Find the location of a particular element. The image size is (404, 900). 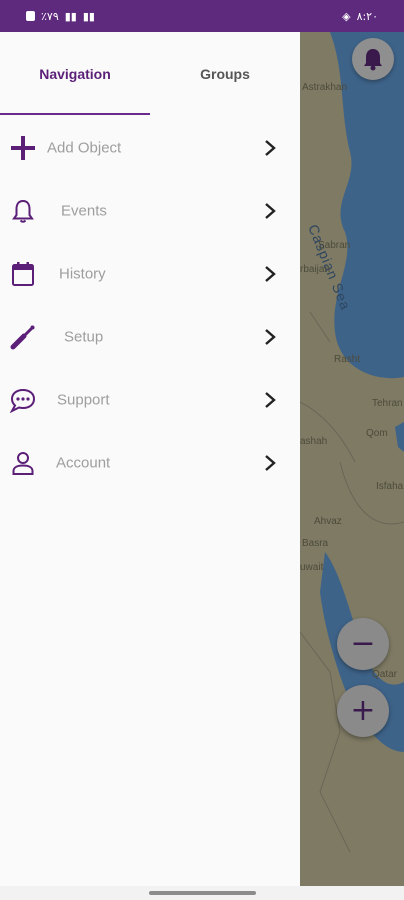

zoom-out-button: − is located at coordinates (363, 644).